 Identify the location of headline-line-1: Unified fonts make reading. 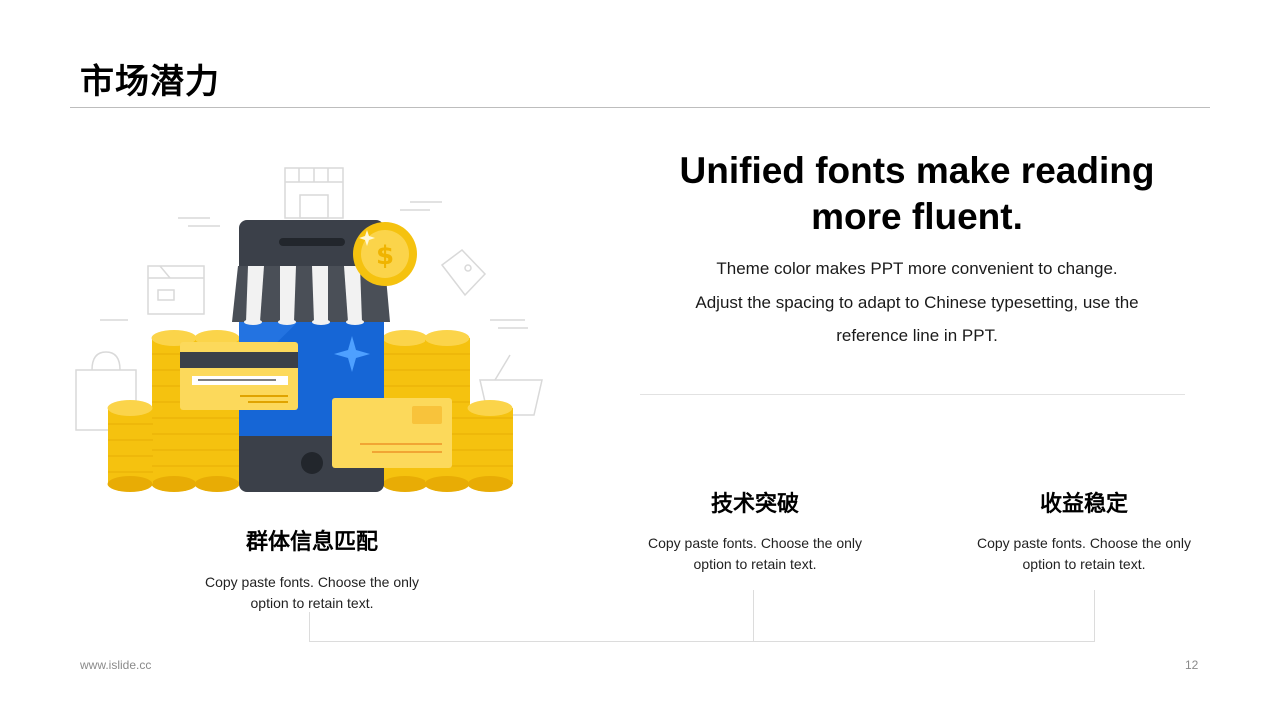
(917, 170).